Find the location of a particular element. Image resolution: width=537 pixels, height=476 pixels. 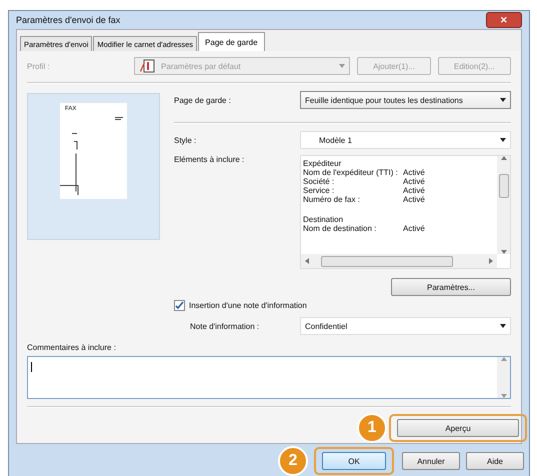

checkbox-label: Insertion d'une note d'information is located at coordinates (248, 305).